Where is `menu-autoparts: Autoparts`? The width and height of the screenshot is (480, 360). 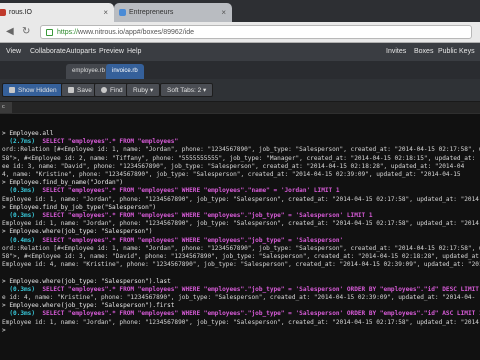 menu-autoparts: Autoparts is located at coordinates (81, 52).